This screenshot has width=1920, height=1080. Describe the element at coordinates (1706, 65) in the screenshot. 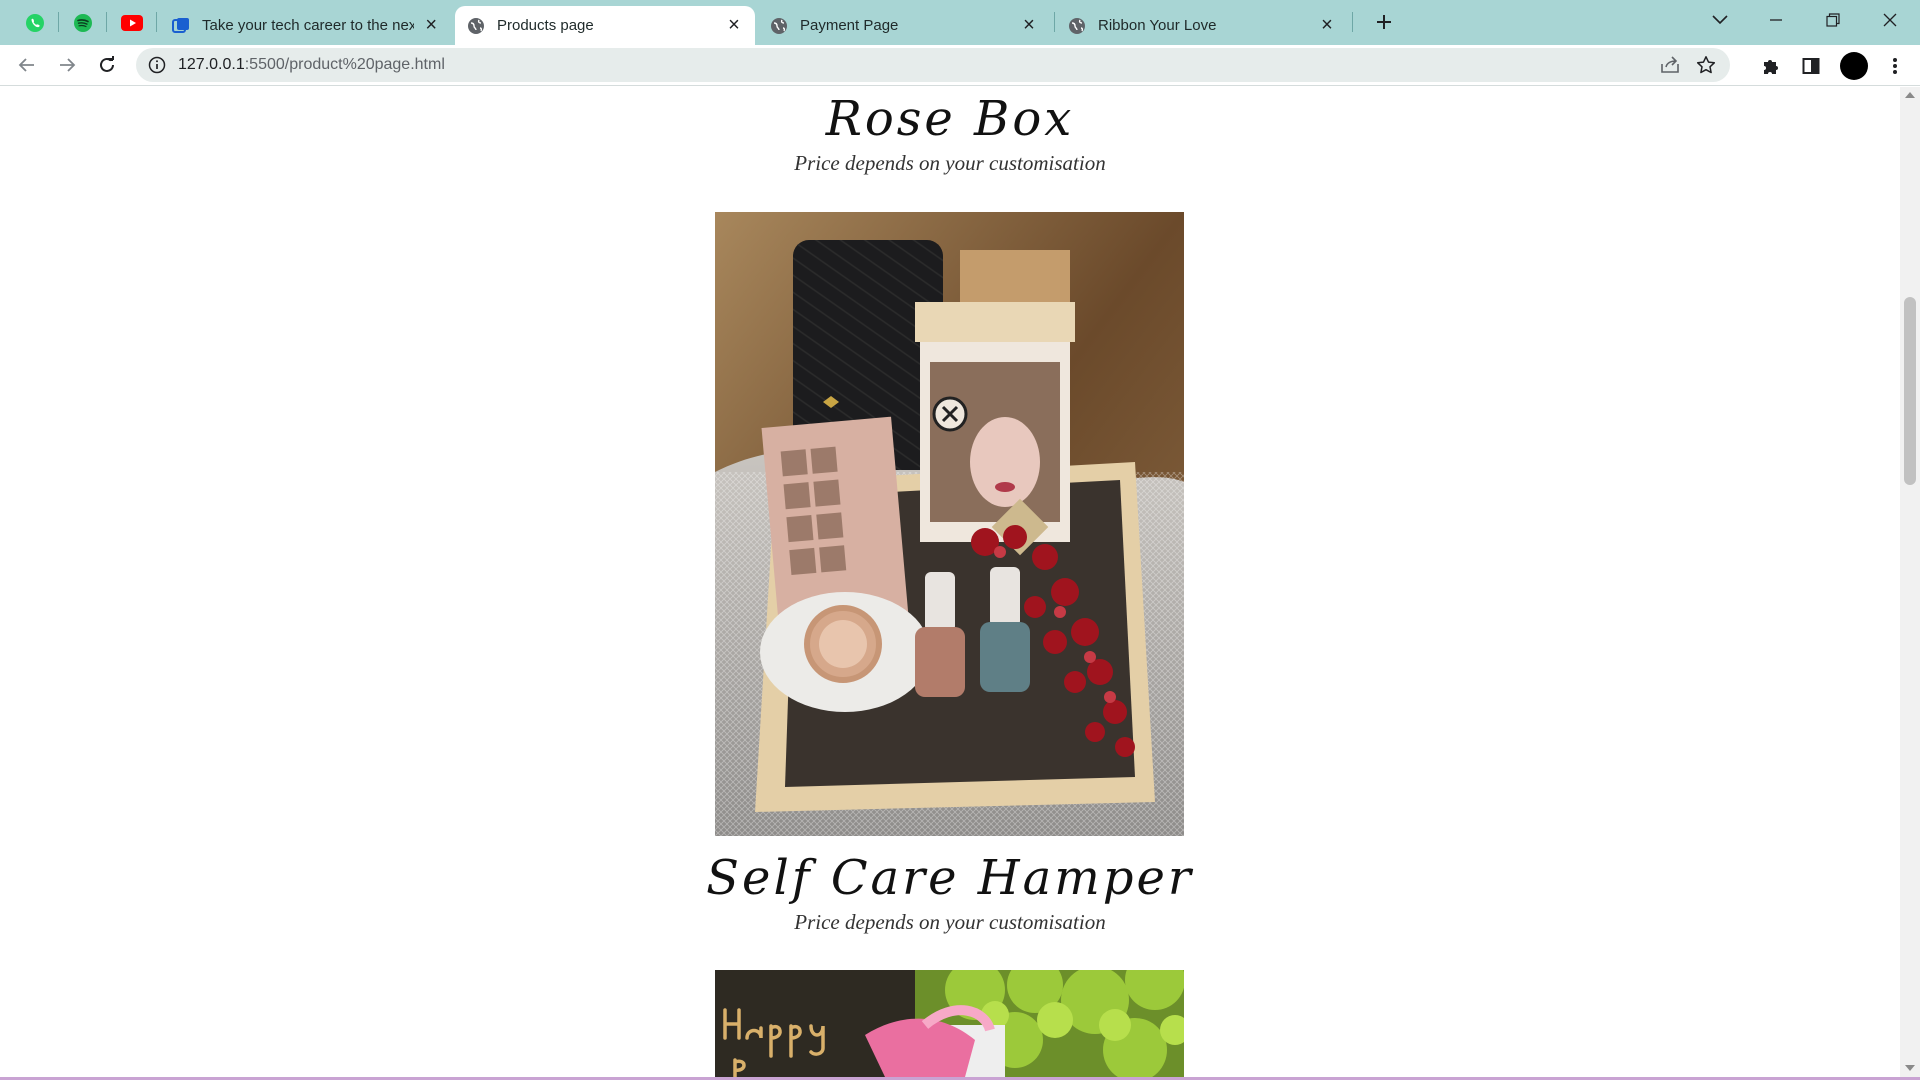

I see `bookmark-star-icon` at that location.